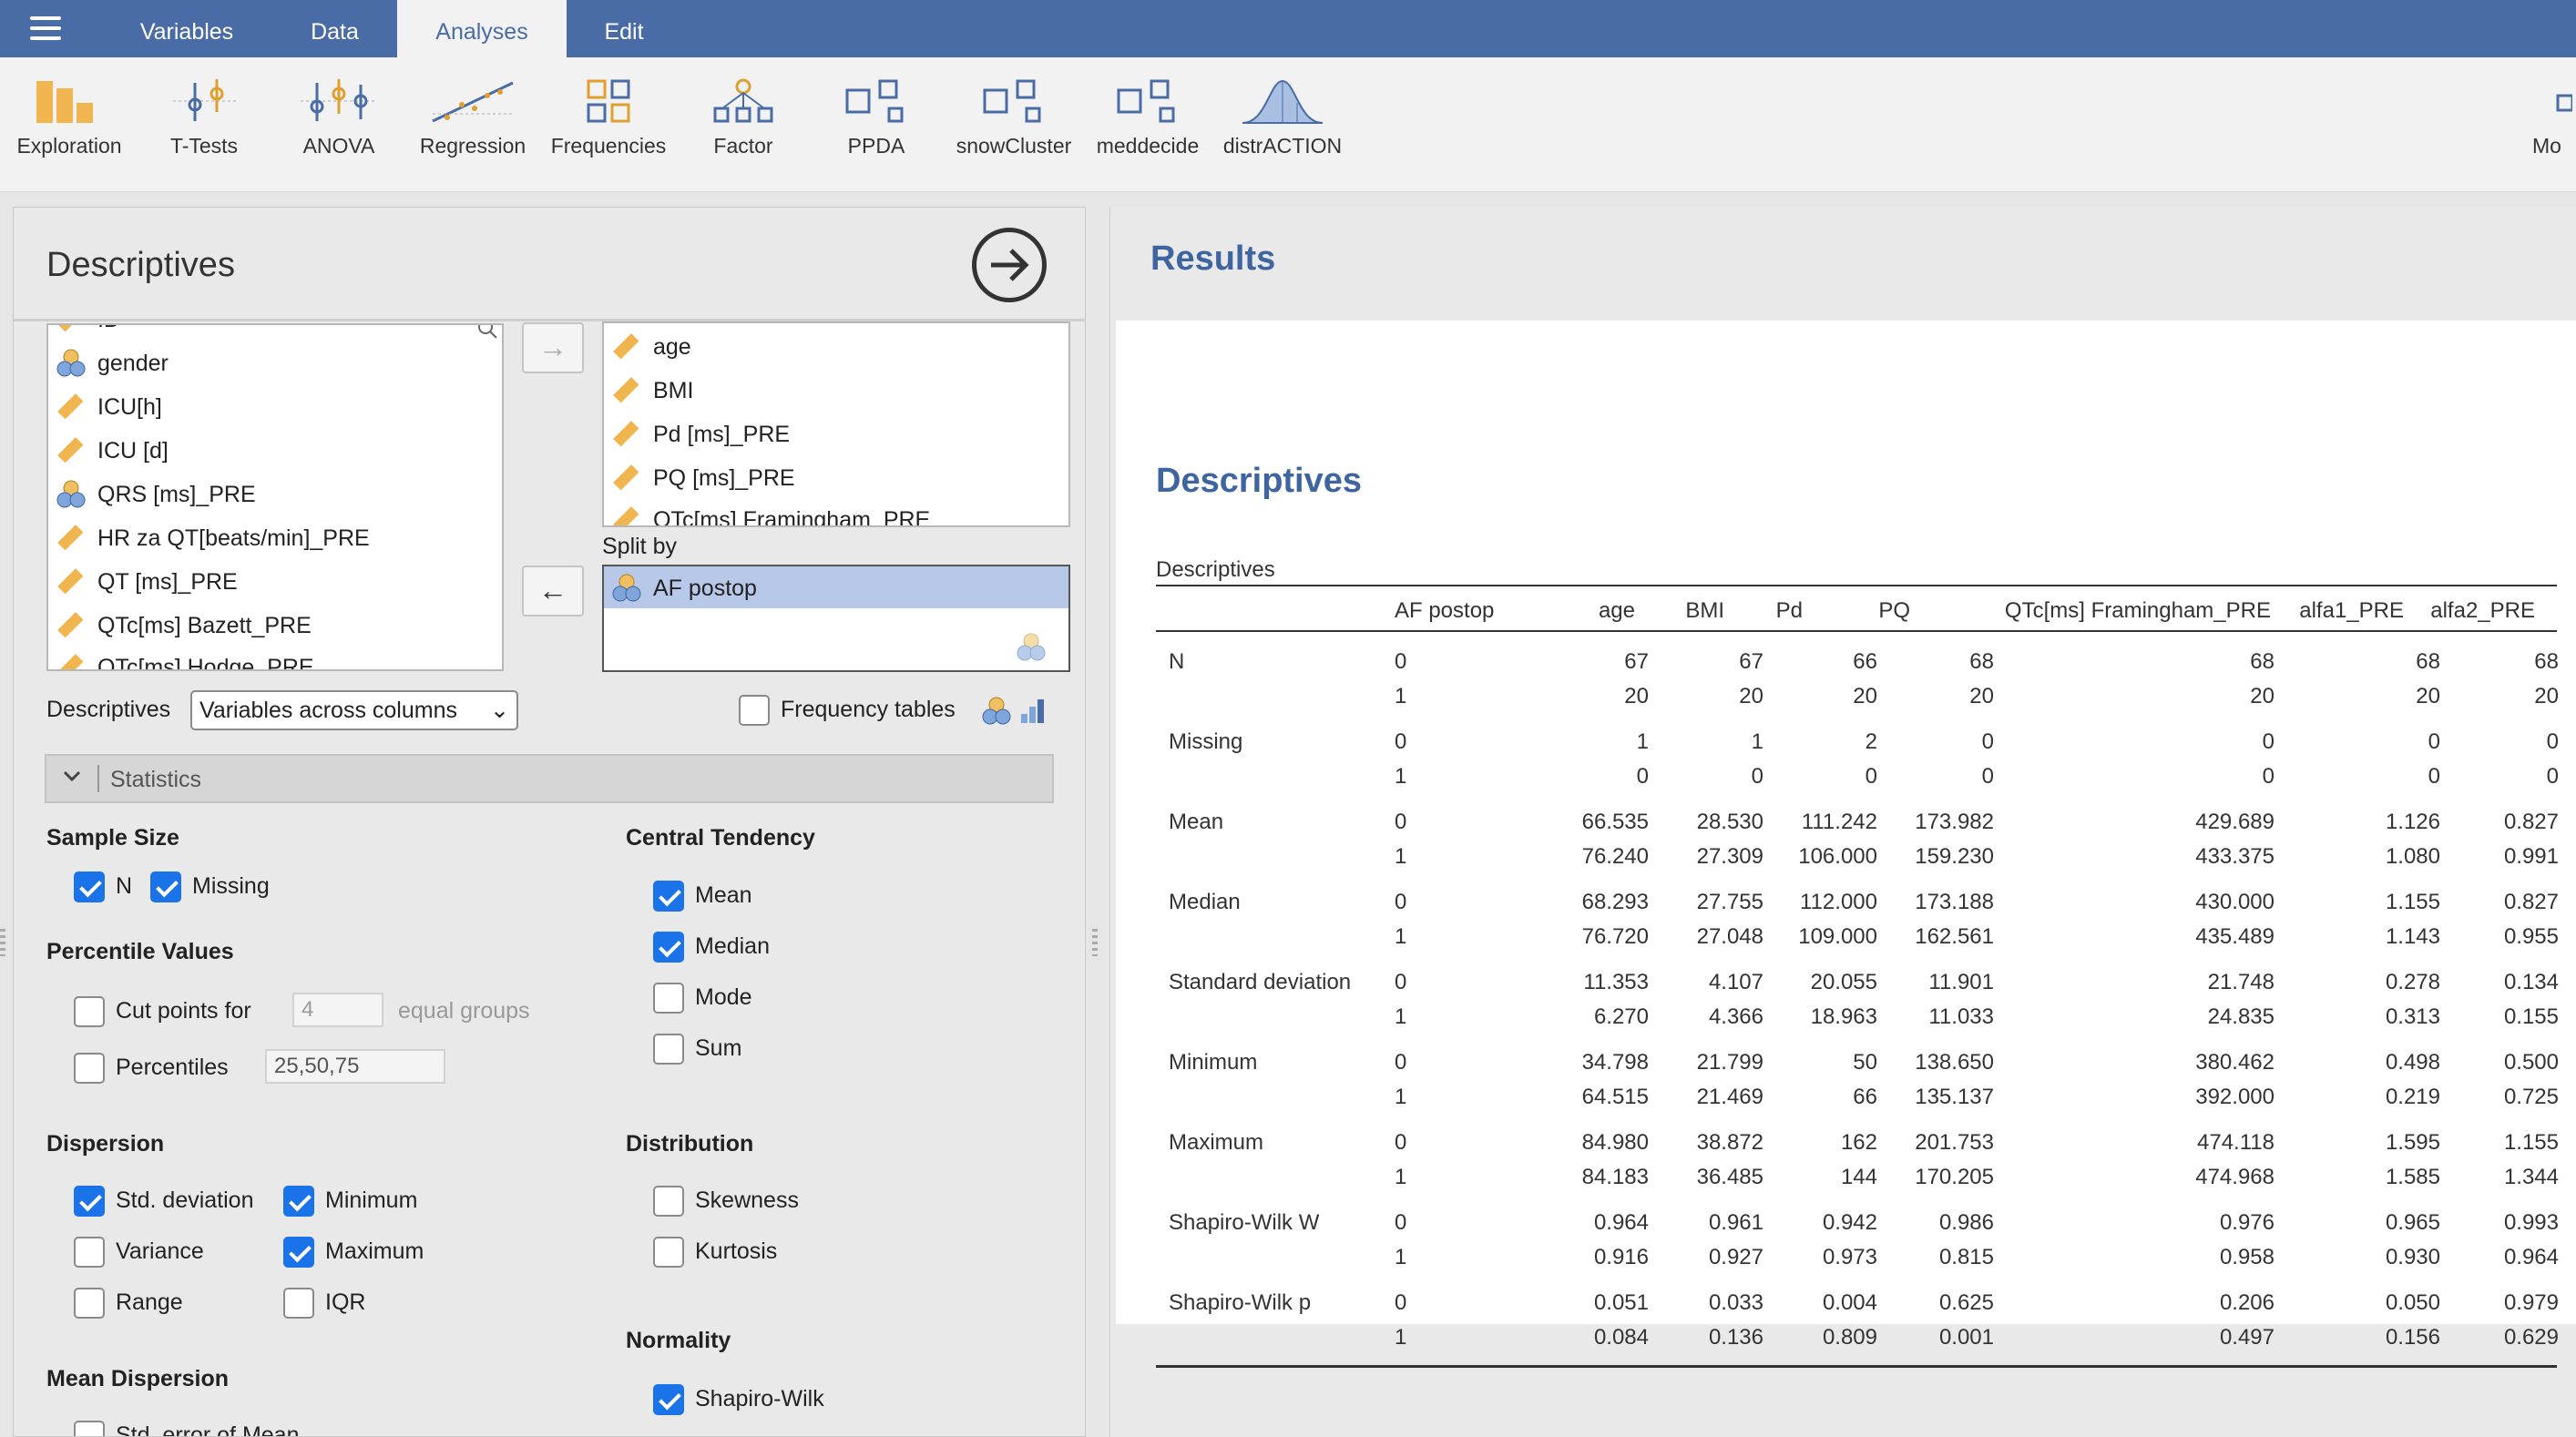 This screenshot has height=1437, width=2576. I want to click on ribbon-factor-button: Factor, so click(743, 132).